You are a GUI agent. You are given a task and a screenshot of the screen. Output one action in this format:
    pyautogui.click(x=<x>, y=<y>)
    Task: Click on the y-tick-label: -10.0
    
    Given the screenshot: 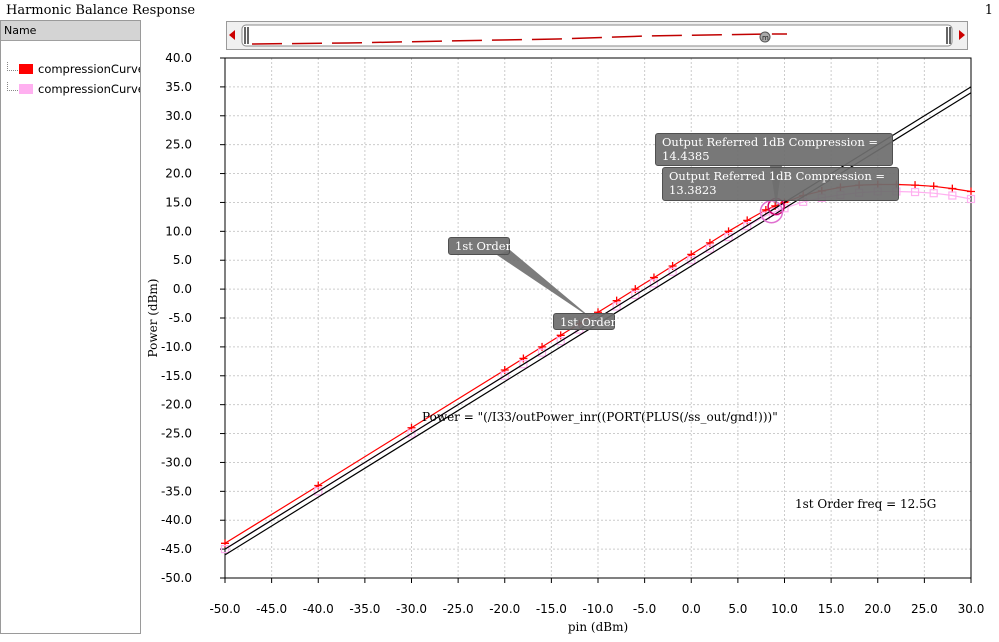 What is the action you would take?
    pyautogui.click(x=176, y=347)
    